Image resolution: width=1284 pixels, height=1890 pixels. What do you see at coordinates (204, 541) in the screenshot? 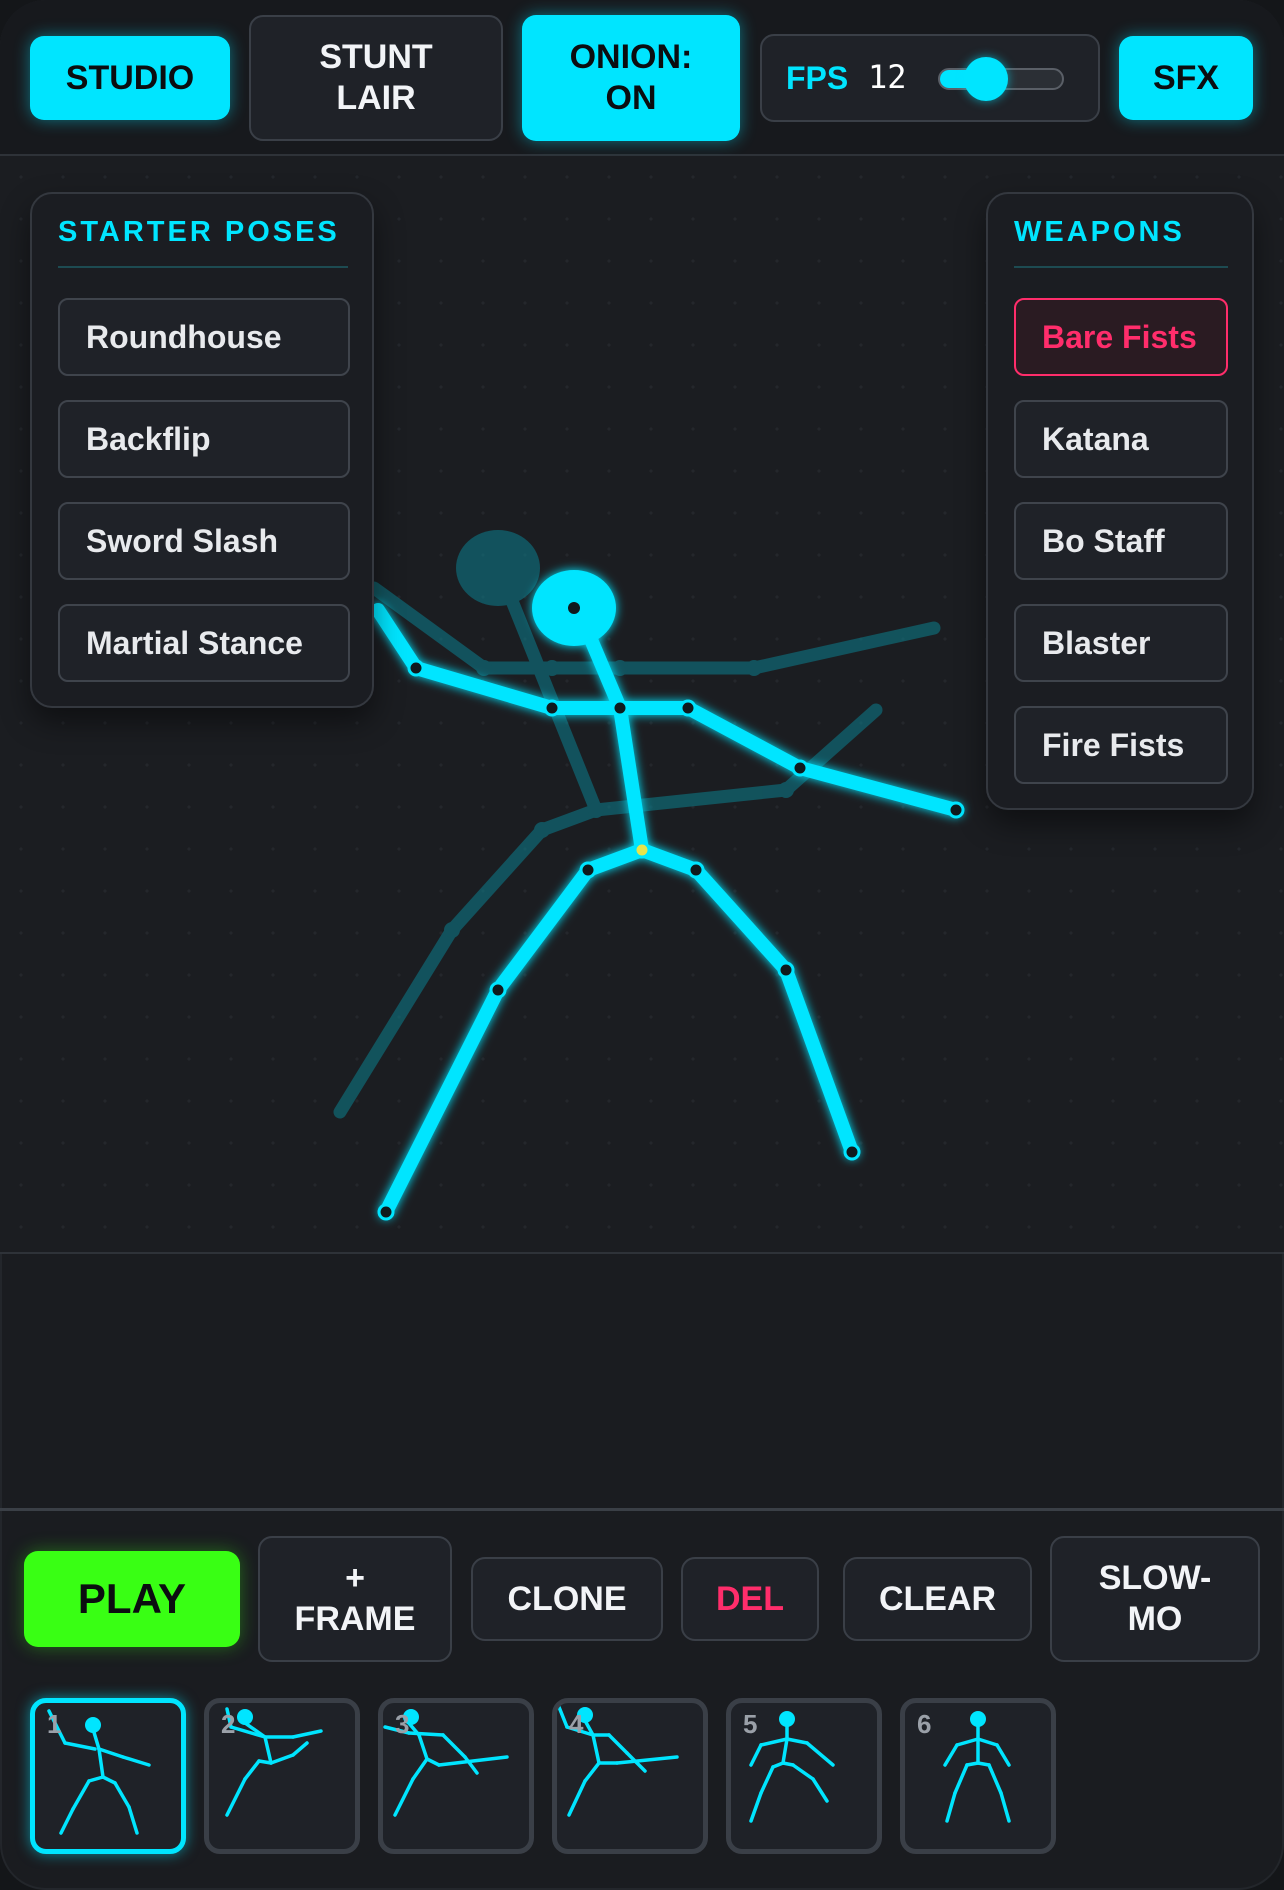
I see `pose-sword-slash: Sword Slash` at bounding box center [204, 541].